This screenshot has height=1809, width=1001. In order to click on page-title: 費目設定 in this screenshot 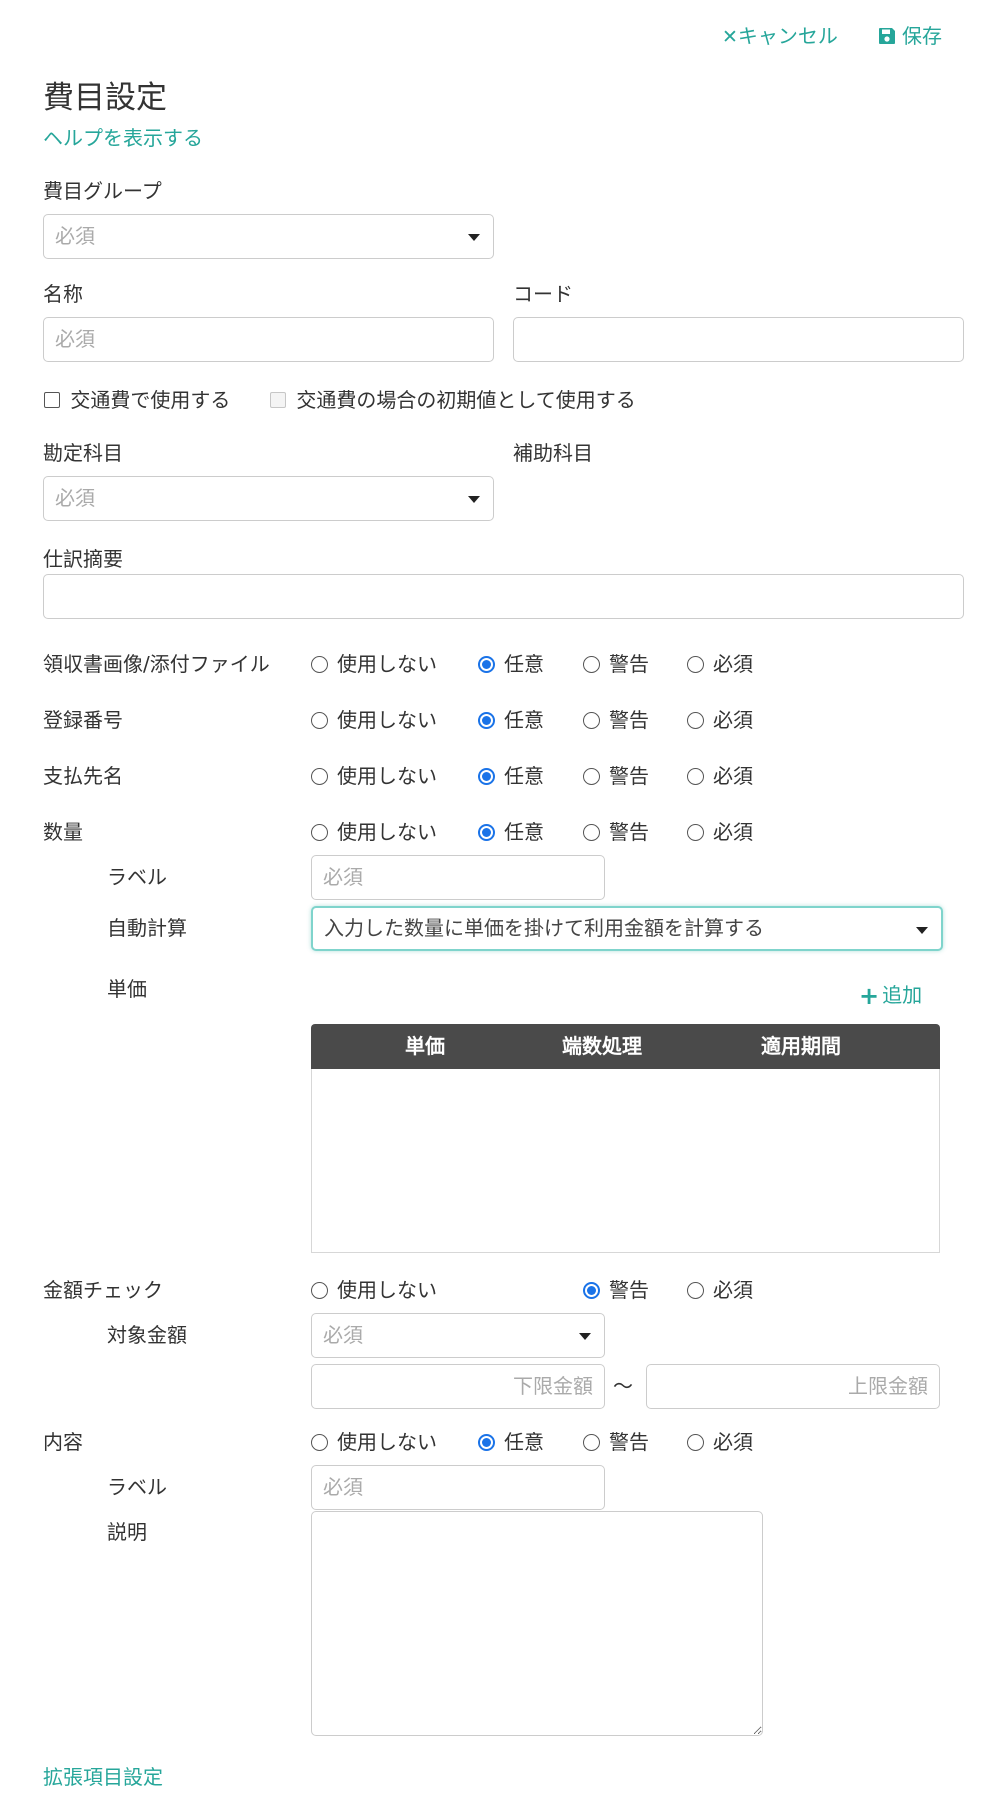, I will do `click(105, 98)`.